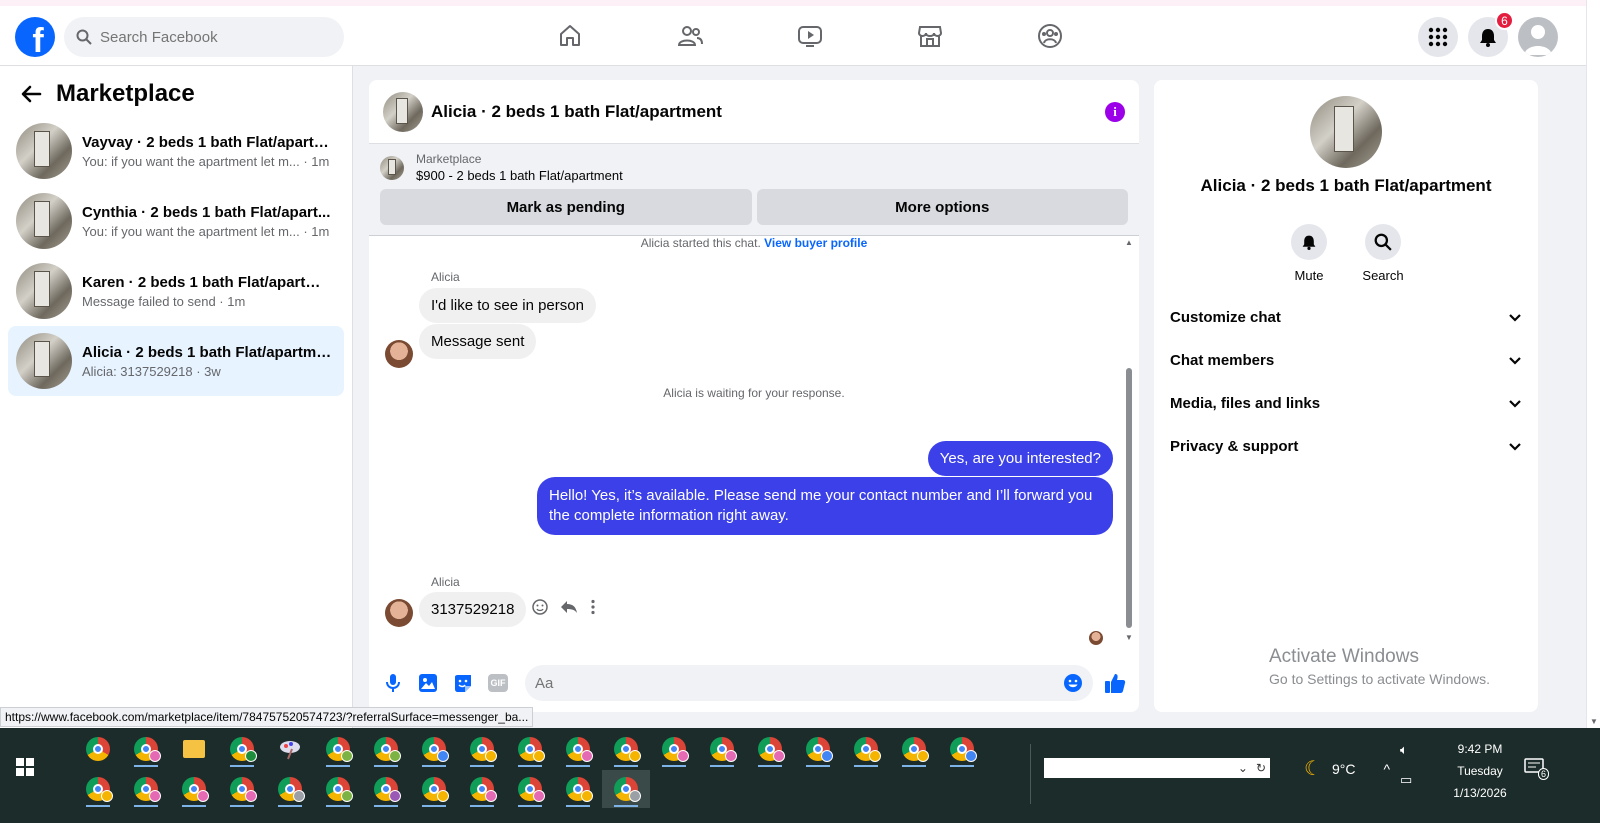 The image size is (1600, 823). I want to click on listing-price: $900 - 2 beds 1 bath Flat/apartment, so click(519, 175).